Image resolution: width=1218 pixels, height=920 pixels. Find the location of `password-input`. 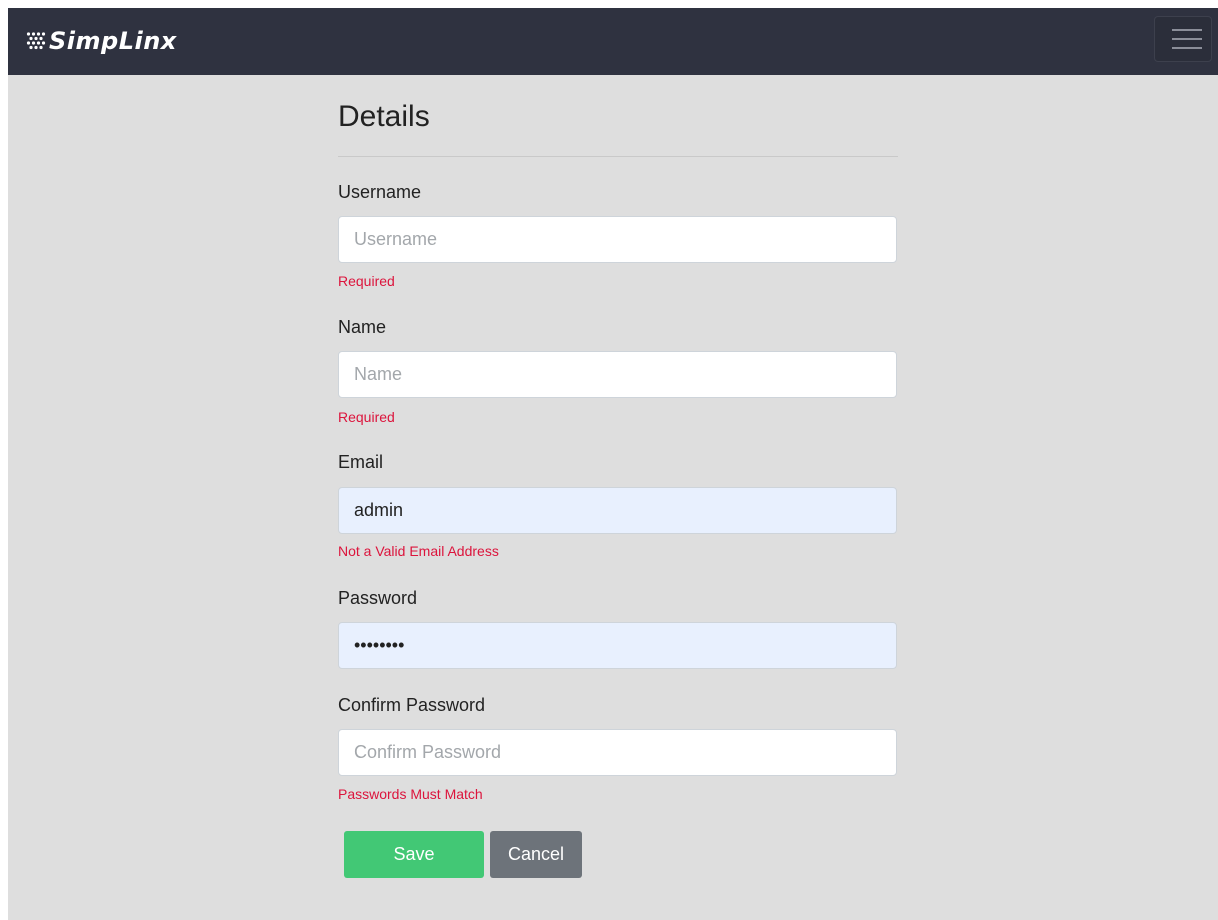

password-input is located at coordinates (617, 645).